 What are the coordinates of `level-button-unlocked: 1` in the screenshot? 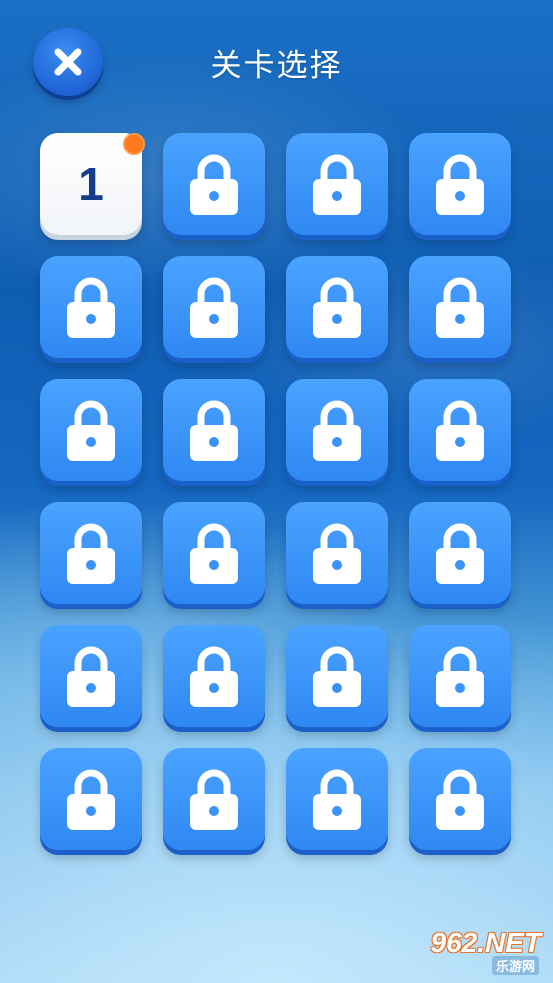 It's located at (92, 184).